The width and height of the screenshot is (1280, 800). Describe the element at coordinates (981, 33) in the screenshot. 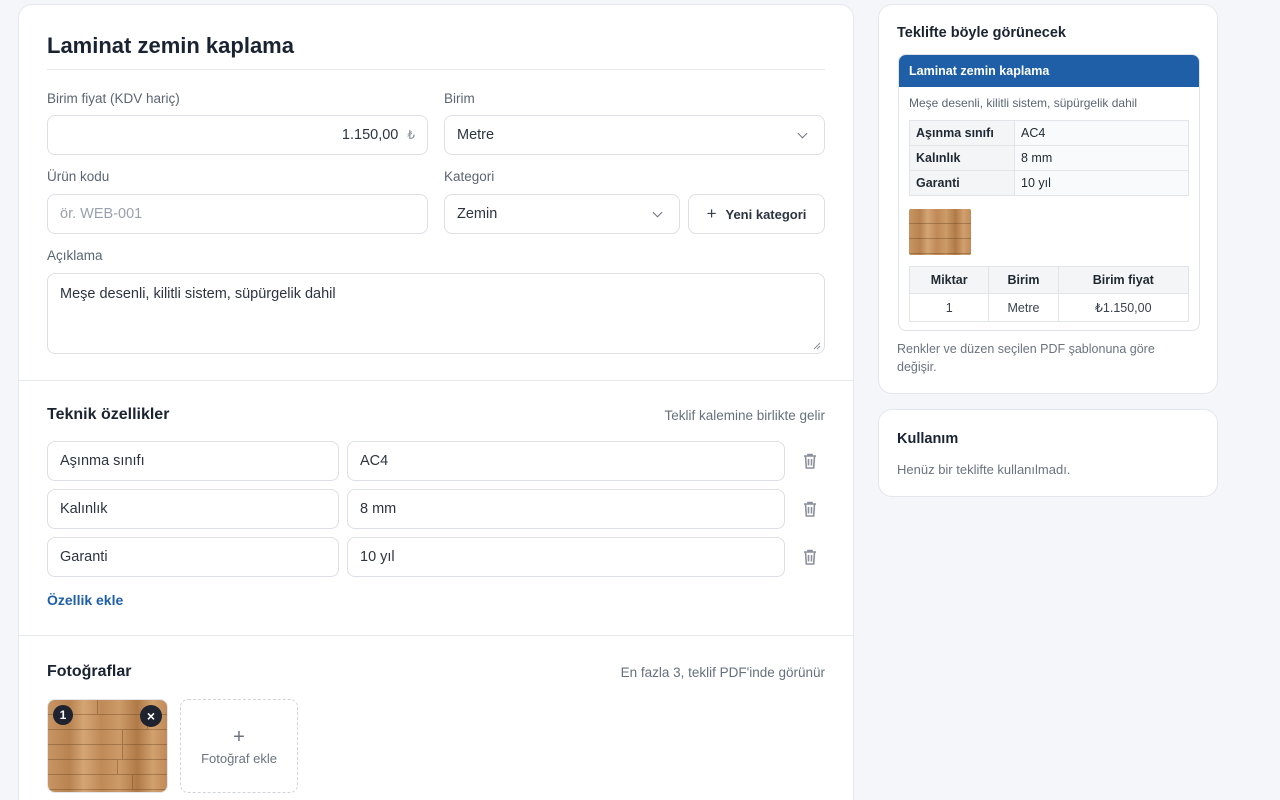

I see `preview-title: Teklifte böyle görünecek` at that location.